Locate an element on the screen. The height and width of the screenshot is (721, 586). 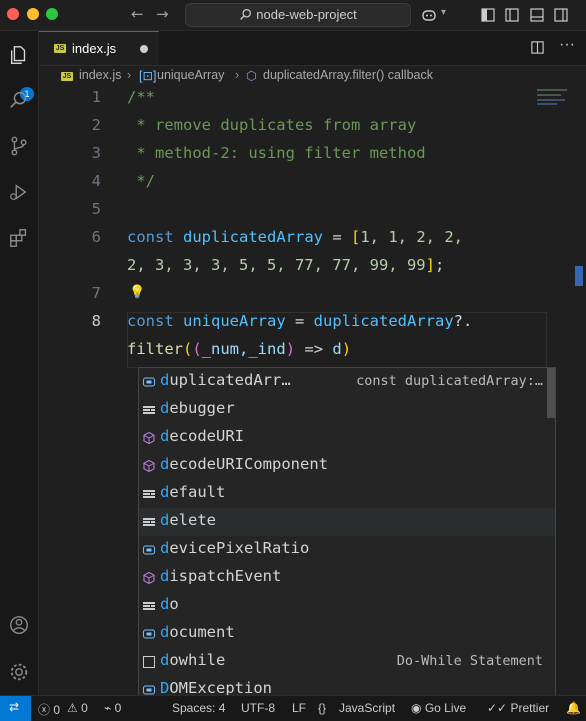
go-live-button: ◉ Go Live is located at coordinates (438, 708).